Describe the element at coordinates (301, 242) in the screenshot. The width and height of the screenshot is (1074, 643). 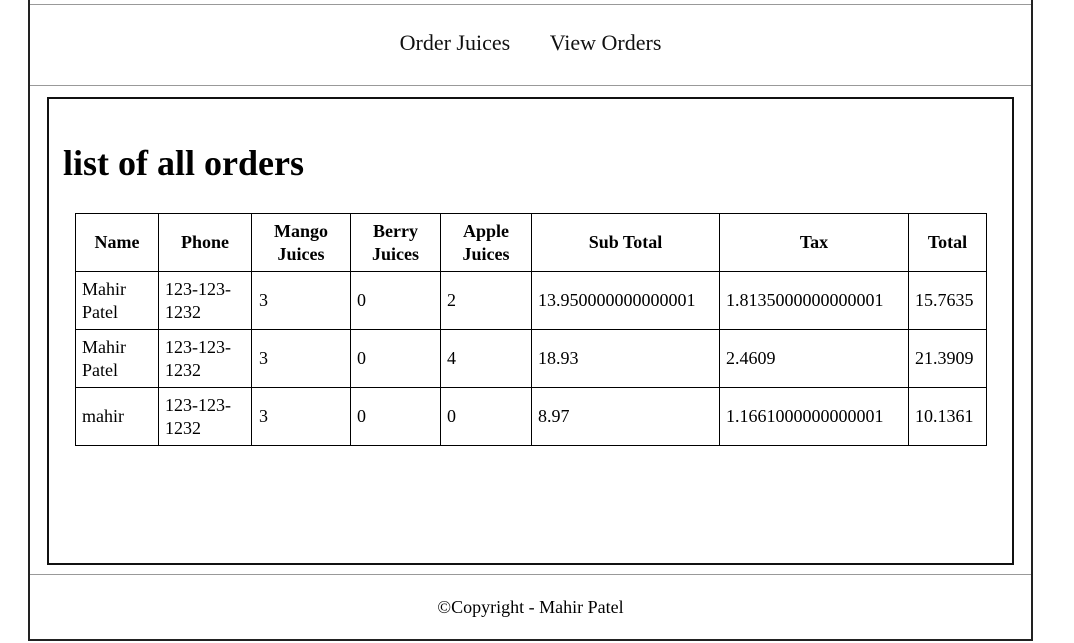
I see `column-header-mango: Mango Juices` at that location.